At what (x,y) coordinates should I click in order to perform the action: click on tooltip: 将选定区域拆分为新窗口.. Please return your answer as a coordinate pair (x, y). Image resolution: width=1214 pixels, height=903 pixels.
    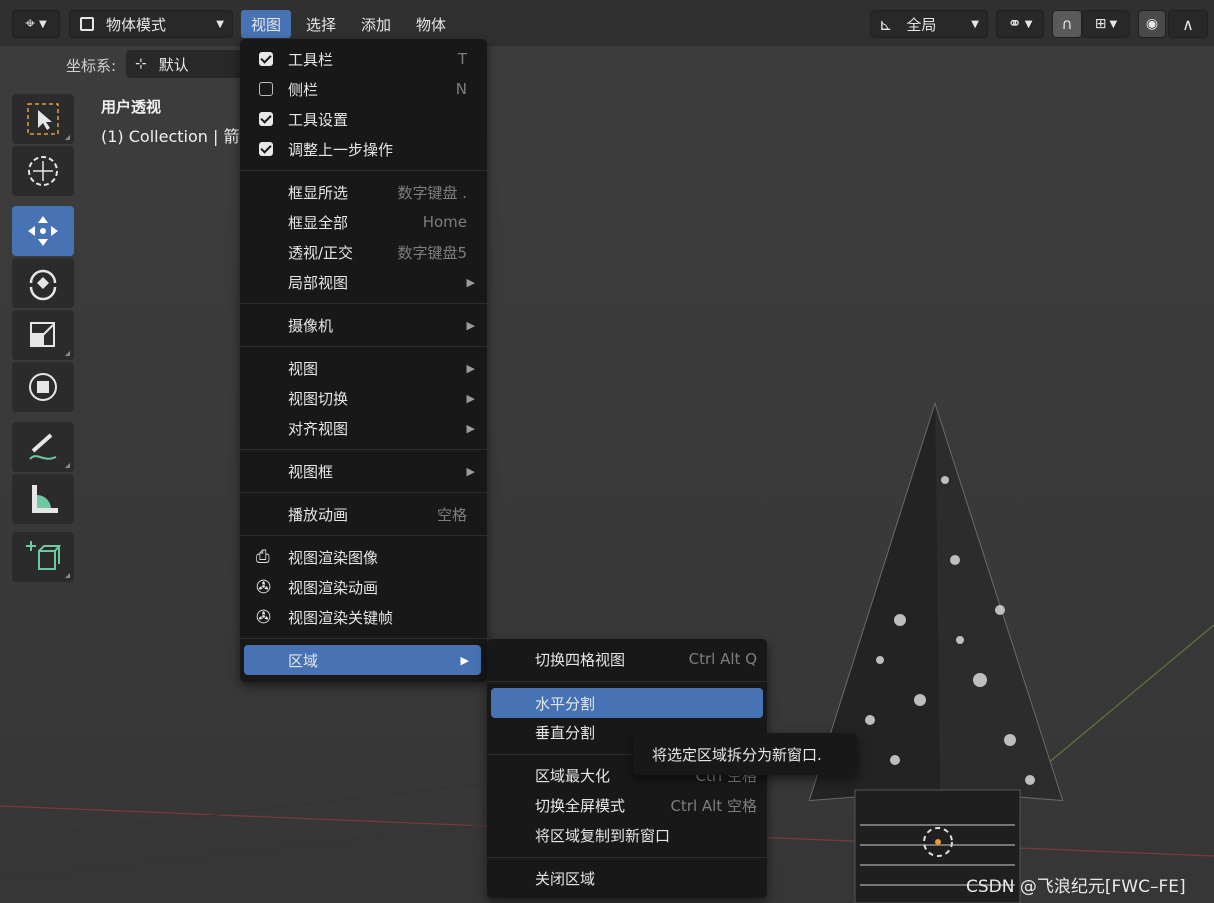
    Looking at the image, I should click on (745, 754).